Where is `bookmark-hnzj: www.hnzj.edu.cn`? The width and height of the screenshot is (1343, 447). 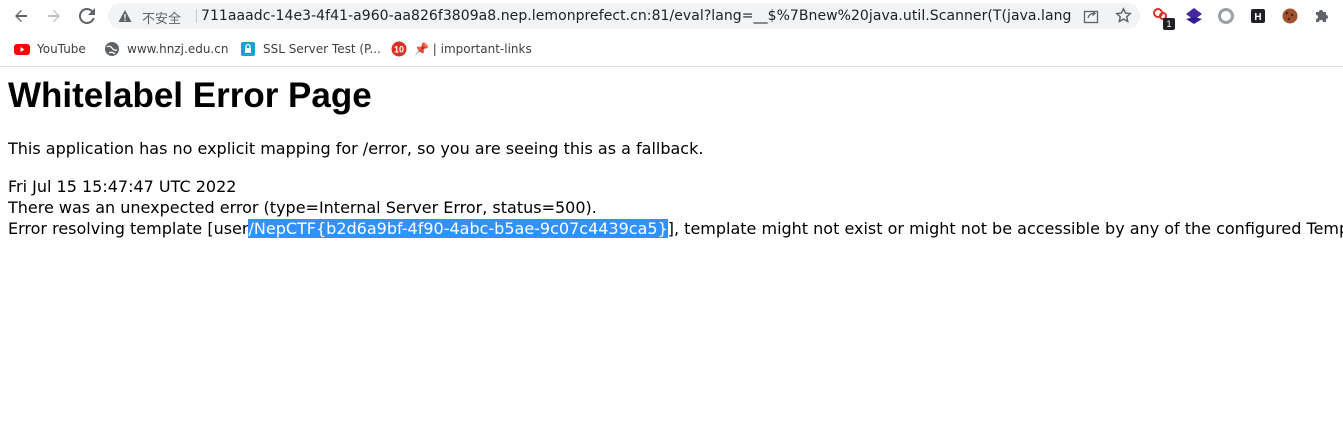
bookmark-hnzj: www.hnzj.edu.cn is located at coordinates (166, 49).